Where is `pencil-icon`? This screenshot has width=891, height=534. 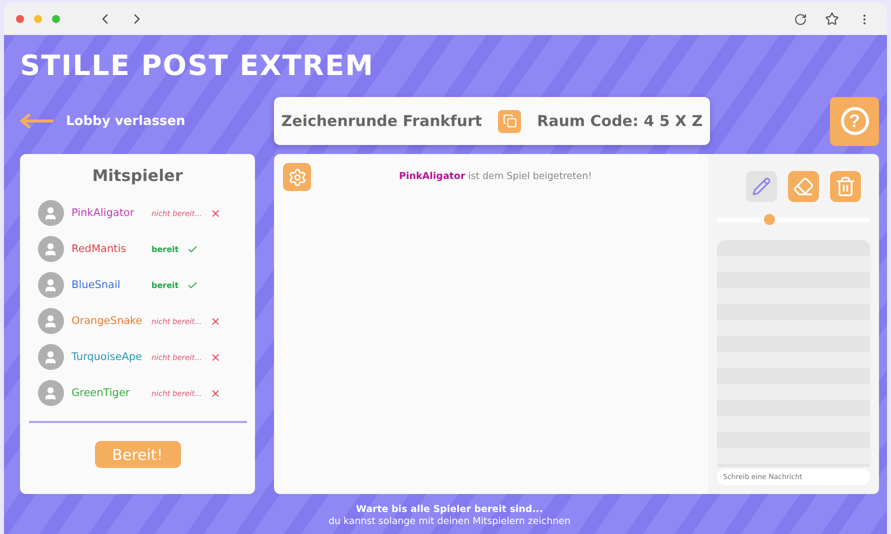 pencil-icon is located at coordinates (761, 186).